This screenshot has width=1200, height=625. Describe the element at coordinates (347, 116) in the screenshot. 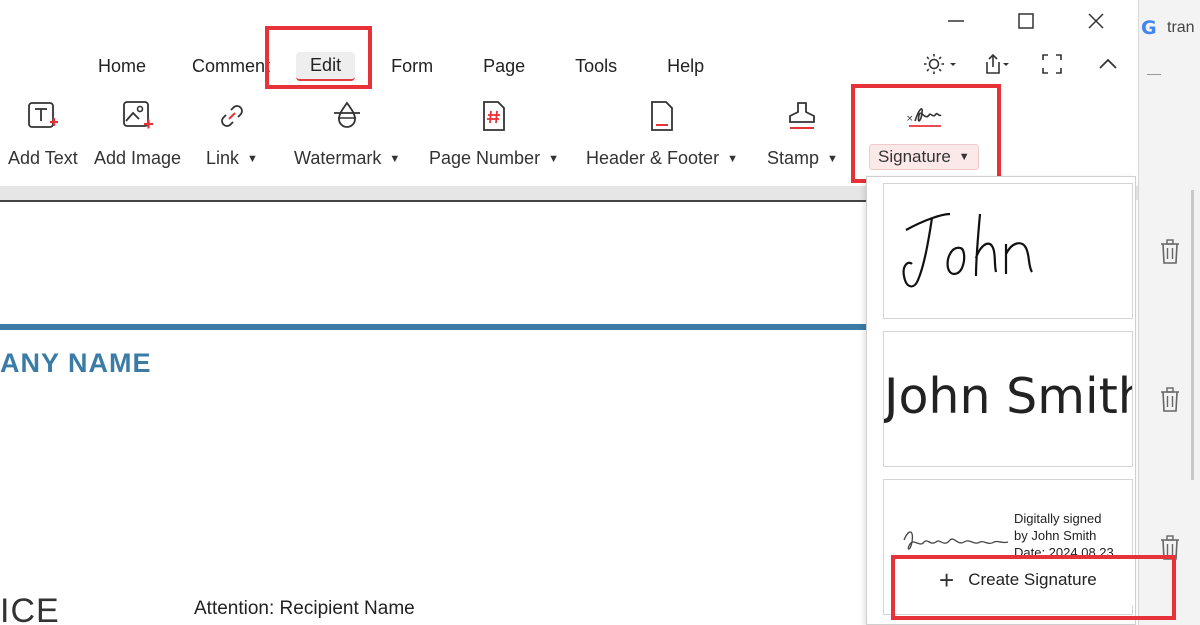

I see `watermark-icon` at that location.